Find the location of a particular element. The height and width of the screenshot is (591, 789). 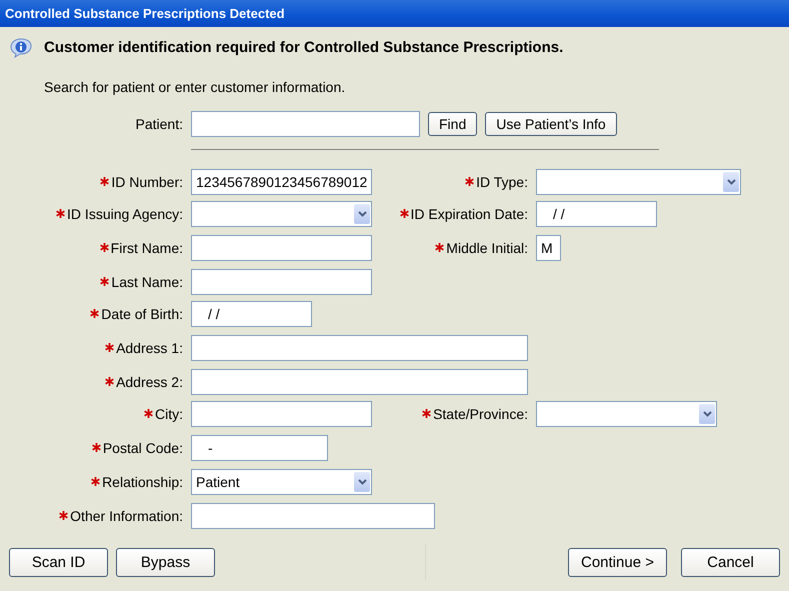

instruction-text: Search for patient or enter customer information. is located at coordinates (195, 86).